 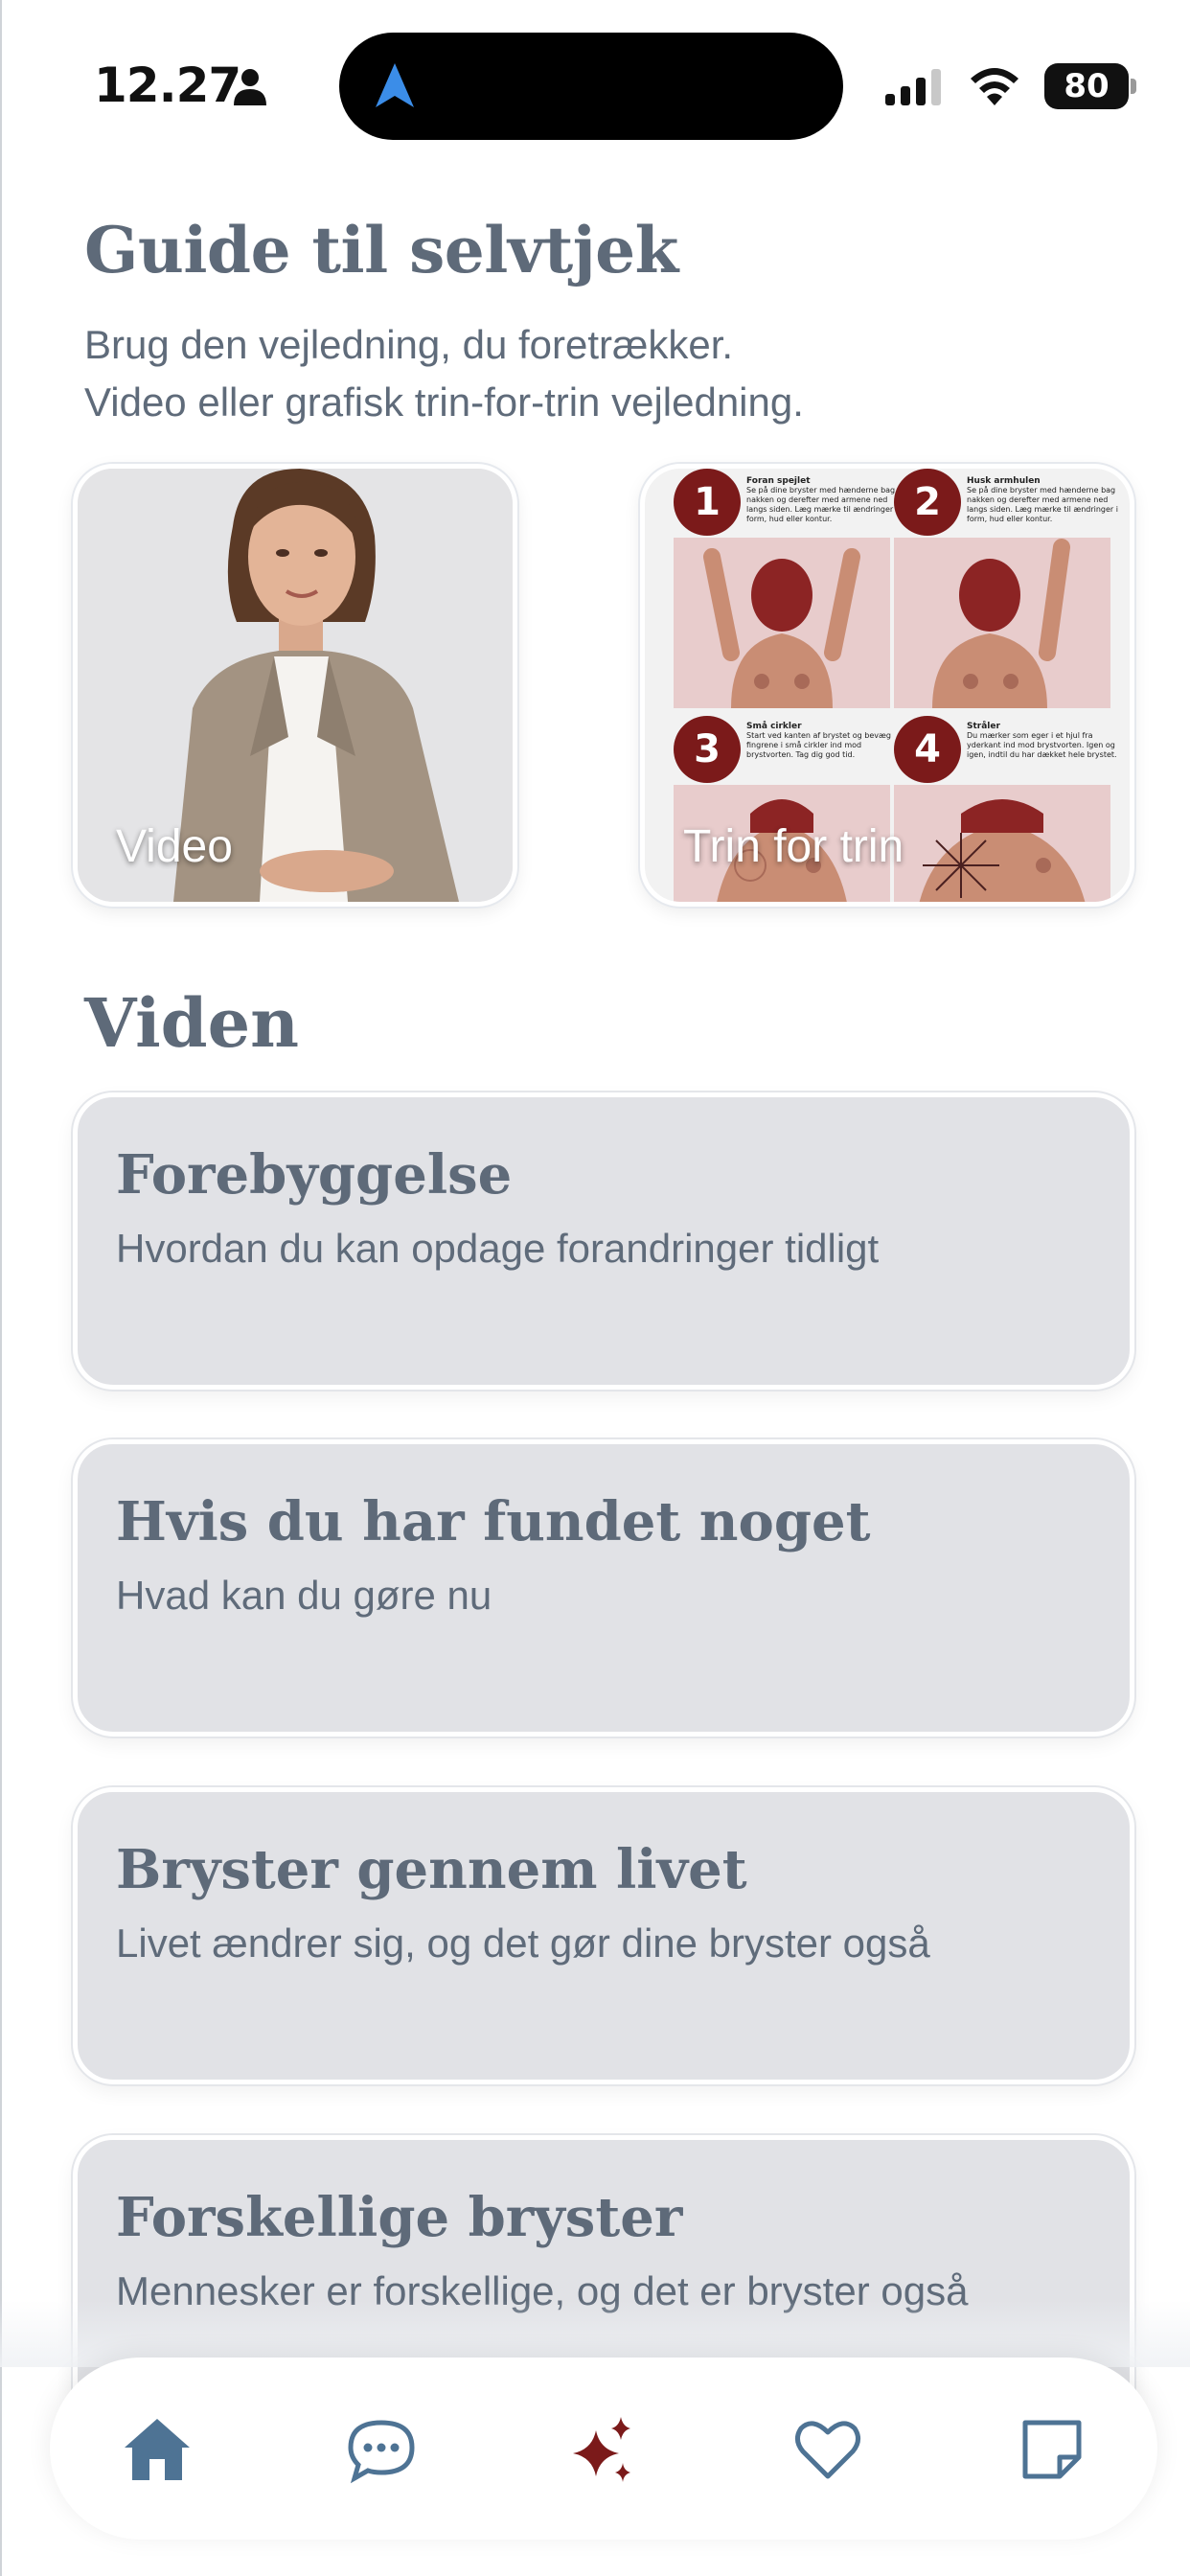 What do you see at coordinates (1004, 481) in the screenshot?
I see `step-2-title: Husk armhulen` at bounding box center [1004, 481].